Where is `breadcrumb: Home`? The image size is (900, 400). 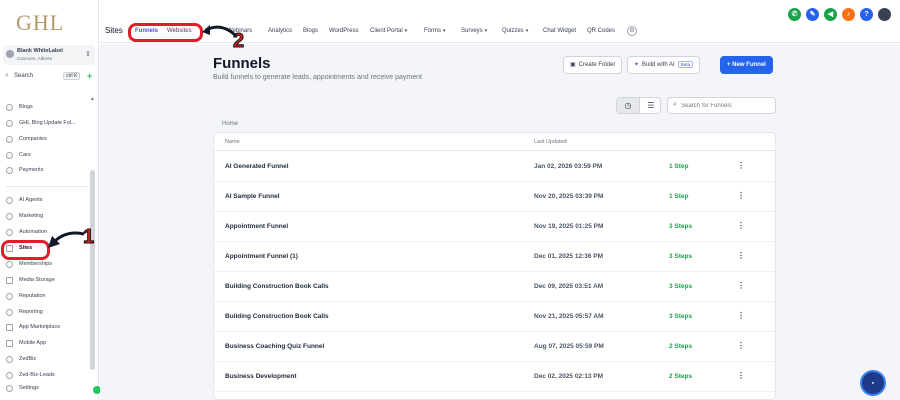
breadcrumb: Home is located at coordinates (230, 124).